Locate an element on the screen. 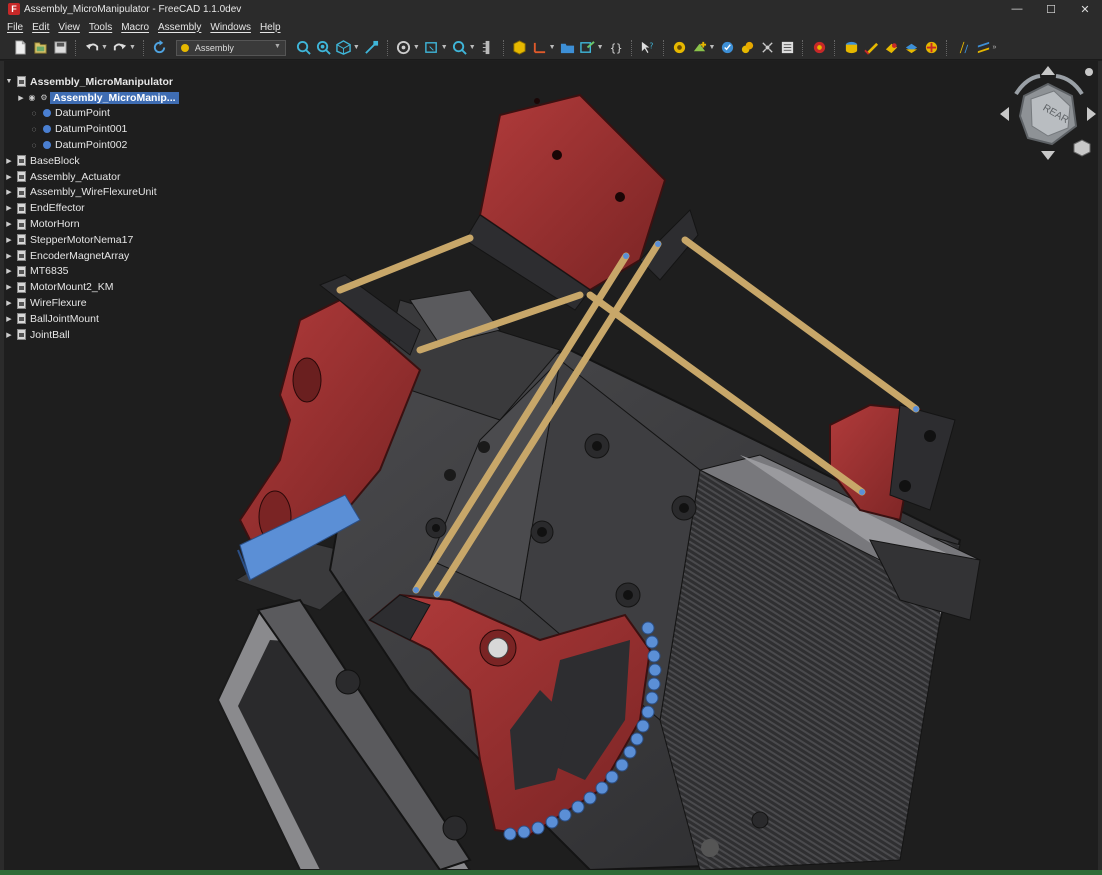  tree-root-row: ▼ Assembly_MicroManipulator is located at coordinates (109, 82).